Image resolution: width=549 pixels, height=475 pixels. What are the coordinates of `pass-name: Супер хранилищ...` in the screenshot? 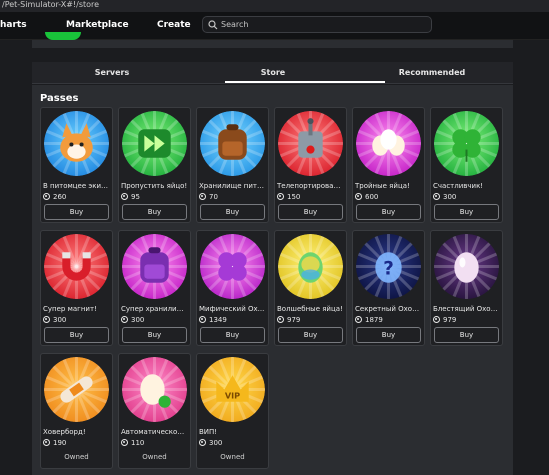 It's located at (154, 309).